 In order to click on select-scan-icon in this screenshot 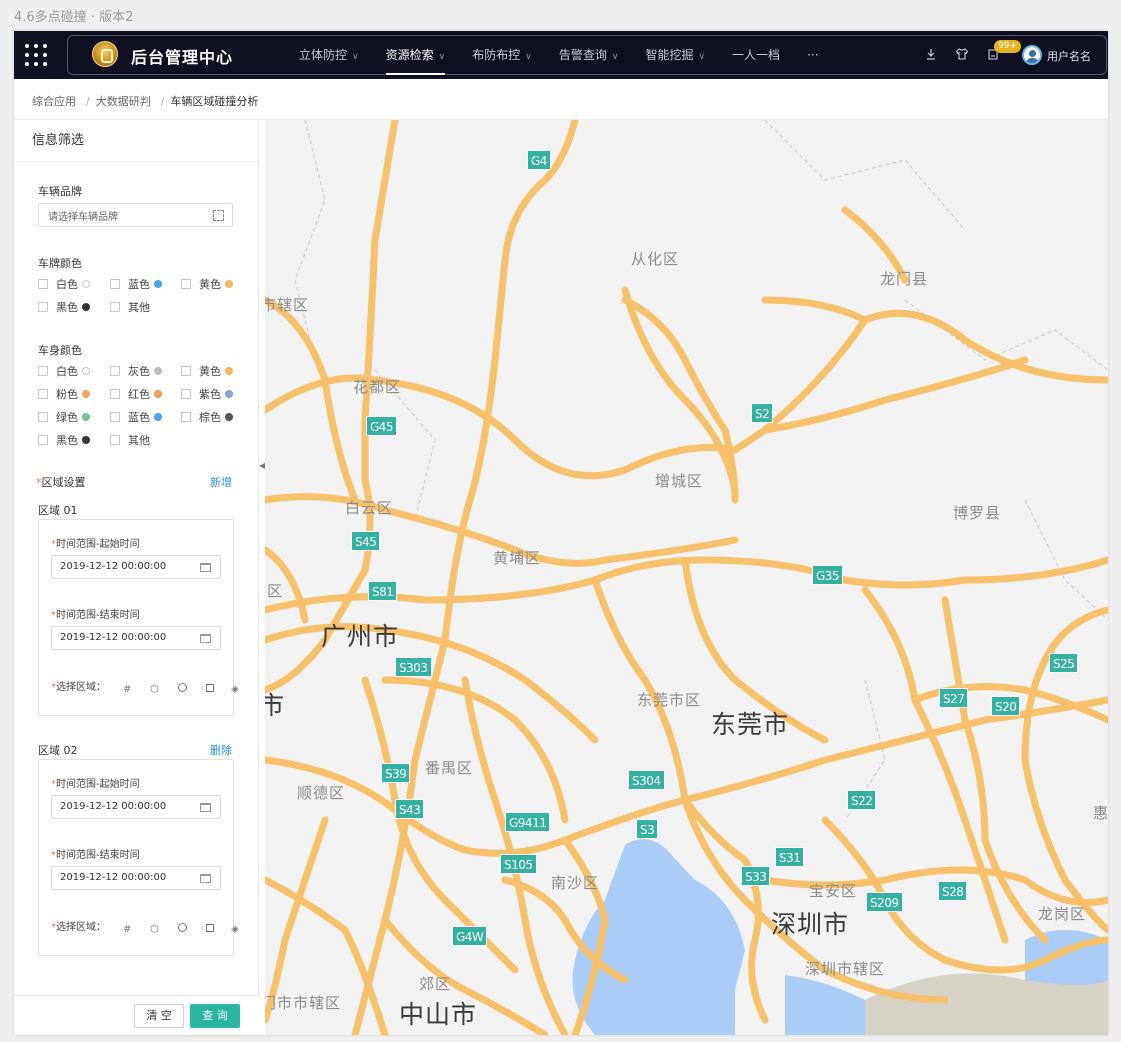, I will do `click(218, 215)`.